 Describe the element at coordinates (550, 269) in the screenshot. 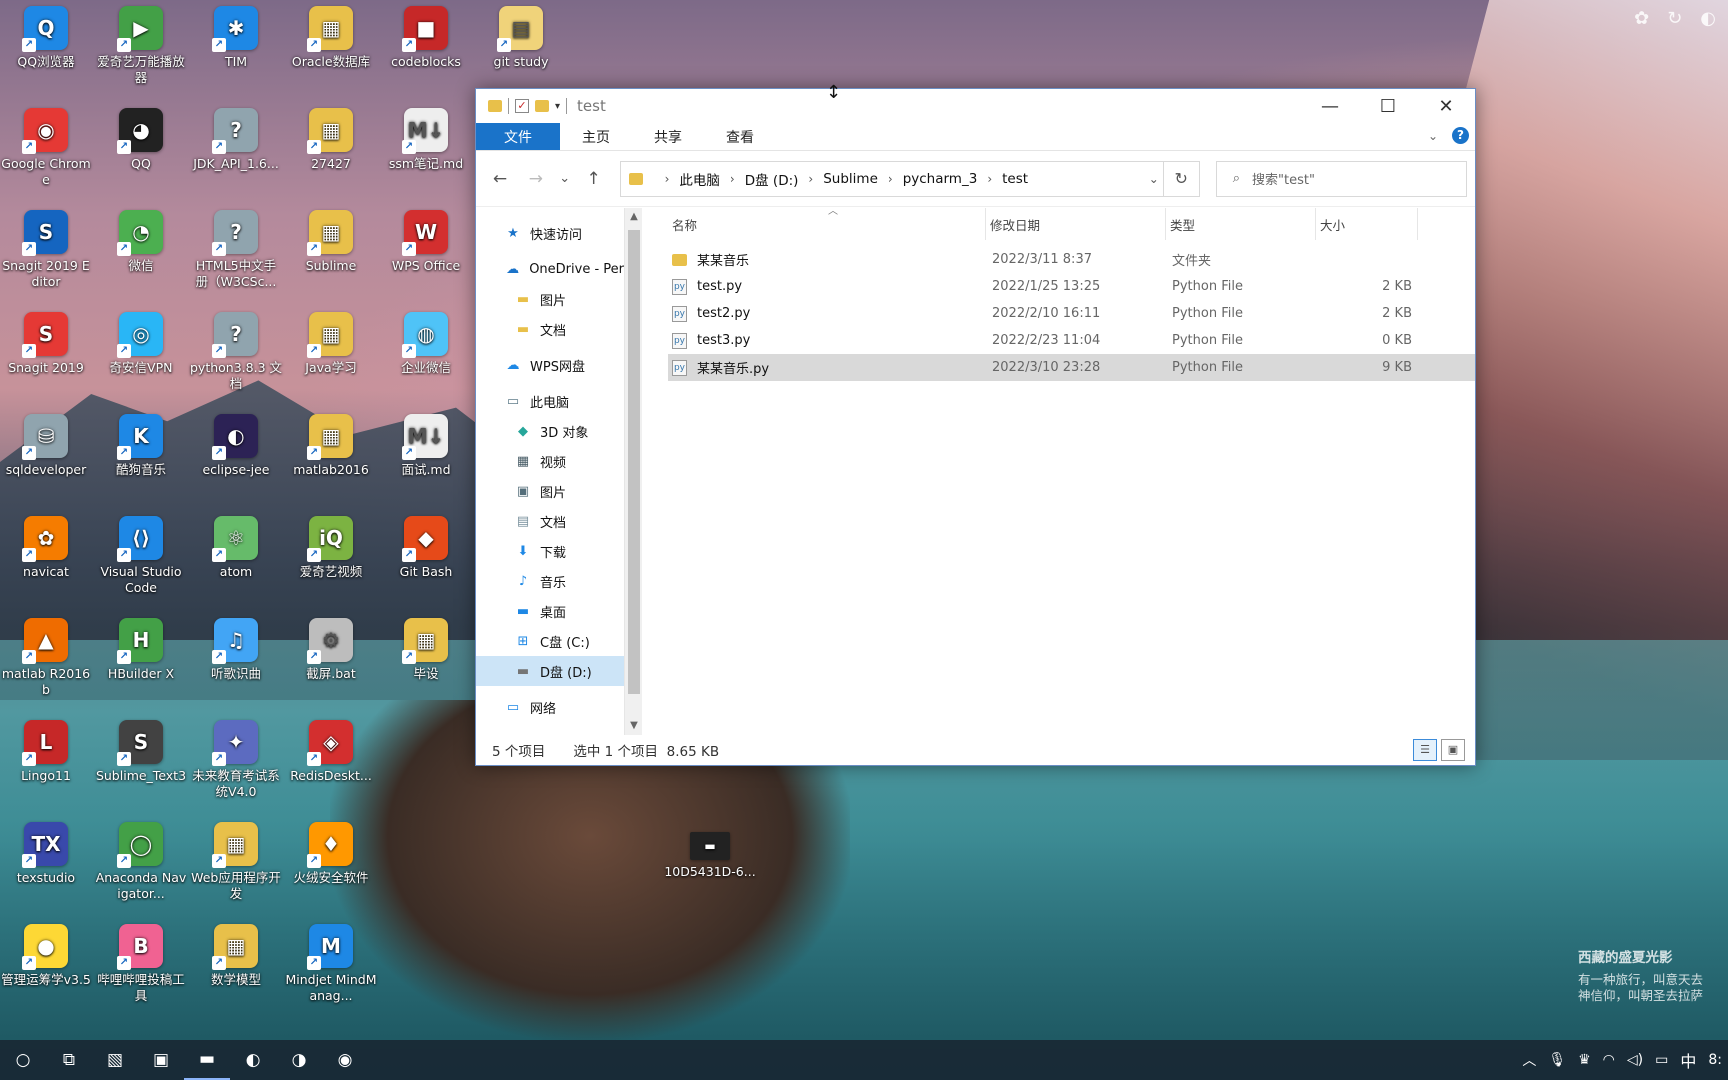

I see `nav-item: ☁ OneDrive - Per` at that location.